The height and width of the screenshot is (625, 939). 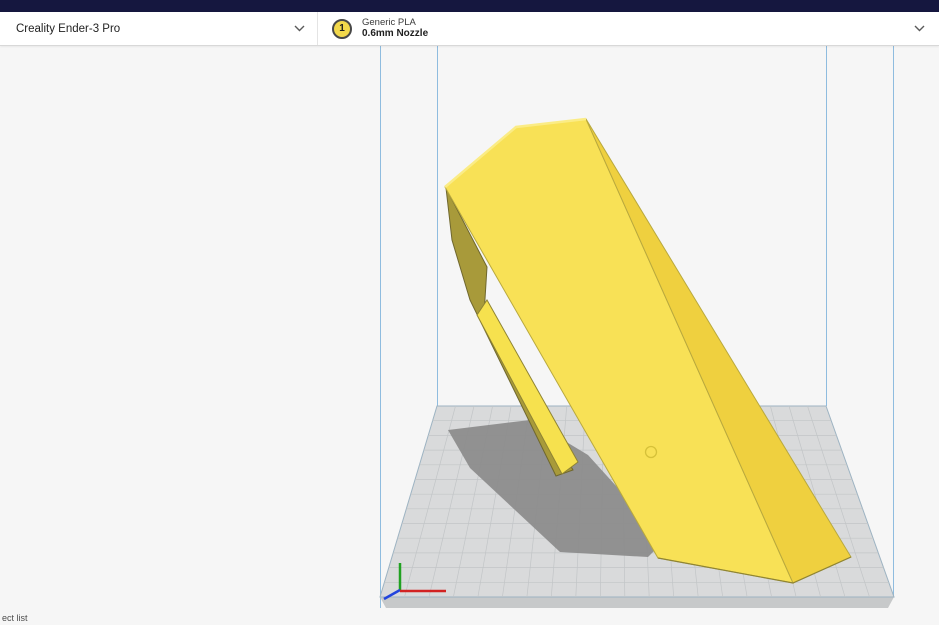 I want to click on extruder-badge: 1, so click(x=342, y=28).